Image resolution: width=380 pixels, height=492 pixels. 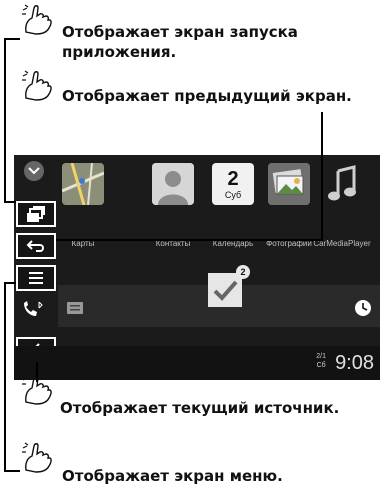 I want to click on photos-icon, so click(x=289, y=184).